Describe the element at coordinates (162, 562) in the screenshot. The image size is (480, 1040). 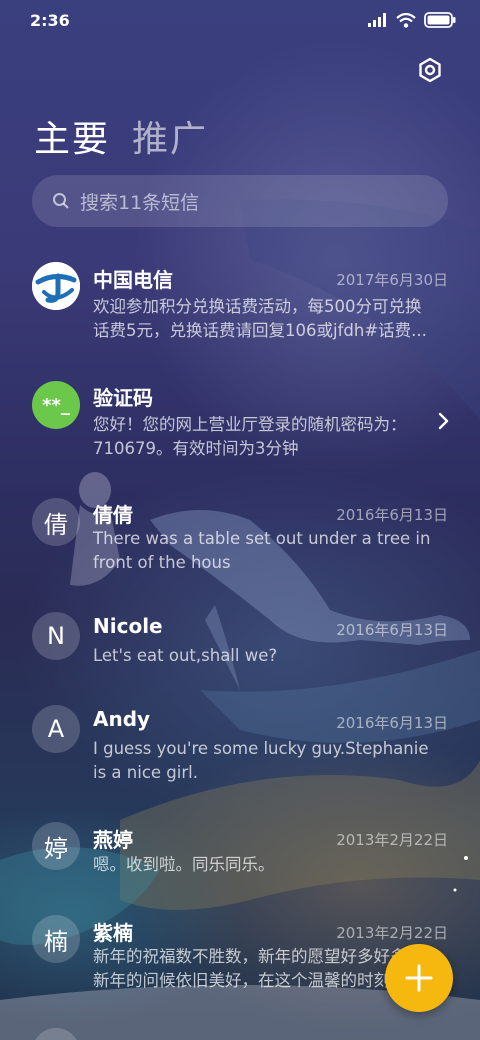
I see `preview-line: front of the hous` at that location.